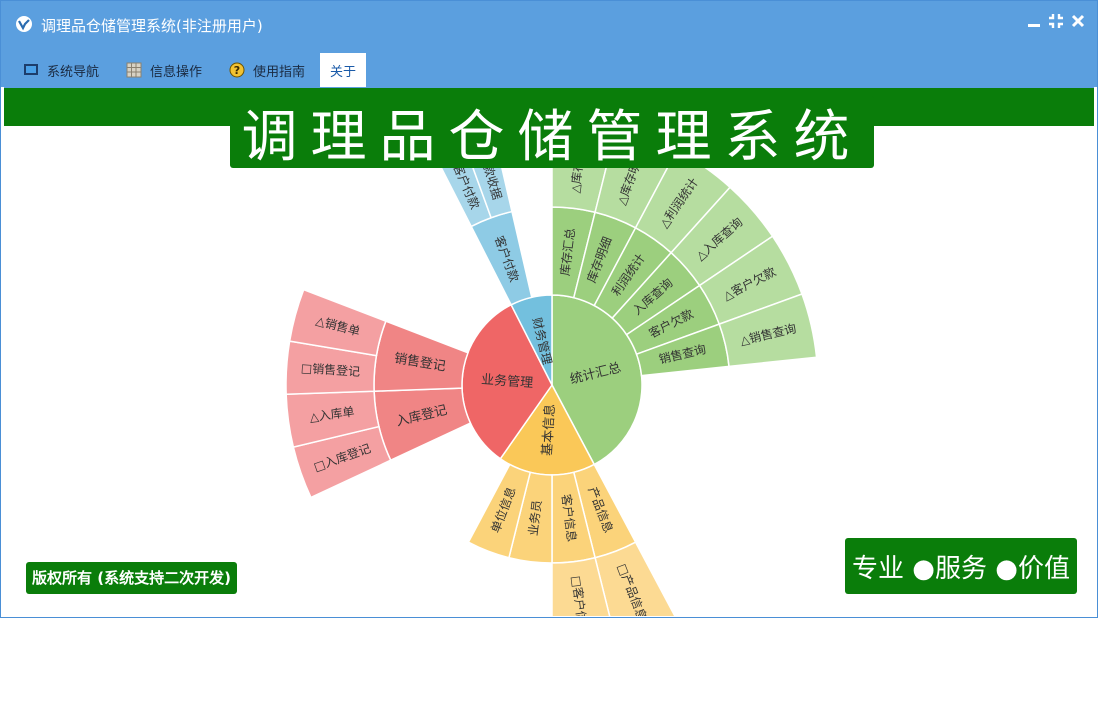 Image resolution: width=1098 pixels, height=728 pixels. What do you see at coordinates (549, 67) in the screenshot?
I see `menu-bar: 系统导航 信息操作 ? 使用指南 关于` at bounding box center [549, 67].